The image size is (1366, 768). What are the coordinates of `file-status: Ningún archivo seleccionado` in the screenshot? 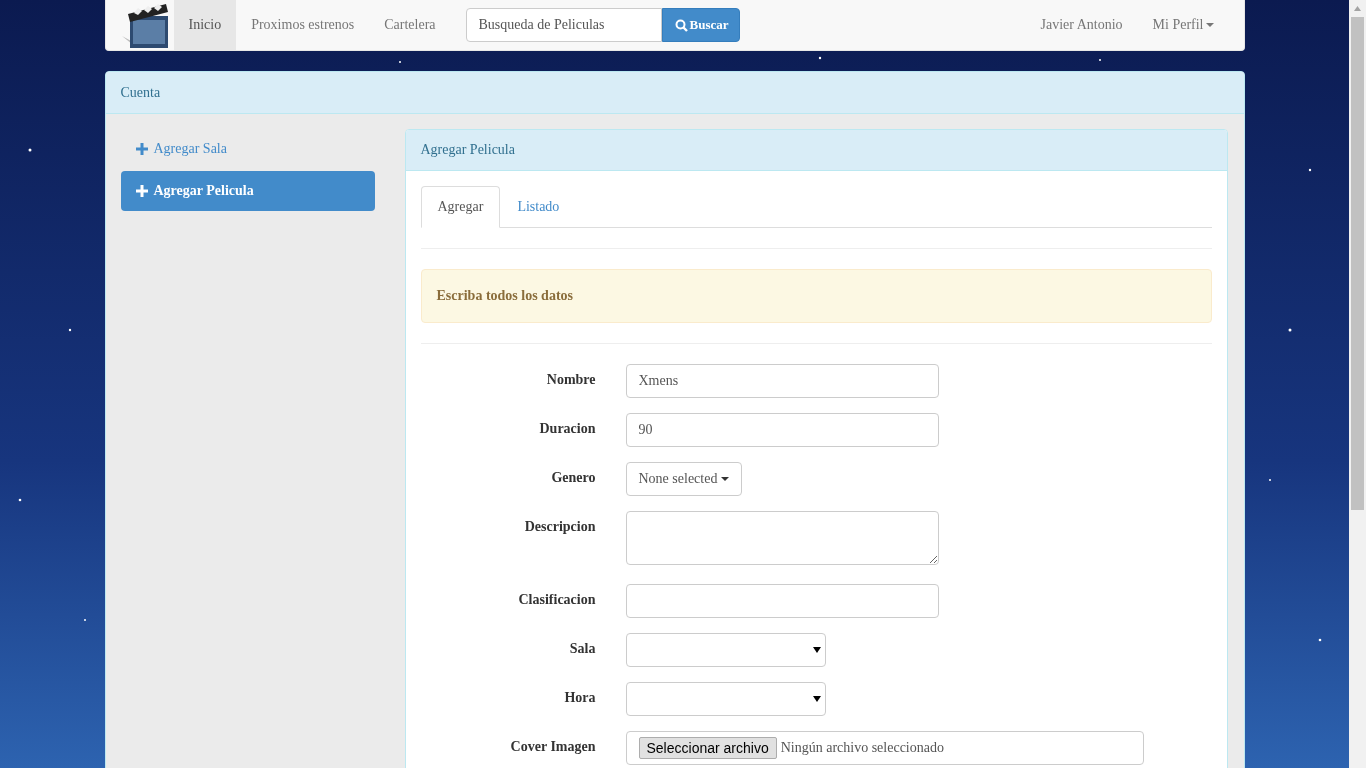 It's located at (862, 748).